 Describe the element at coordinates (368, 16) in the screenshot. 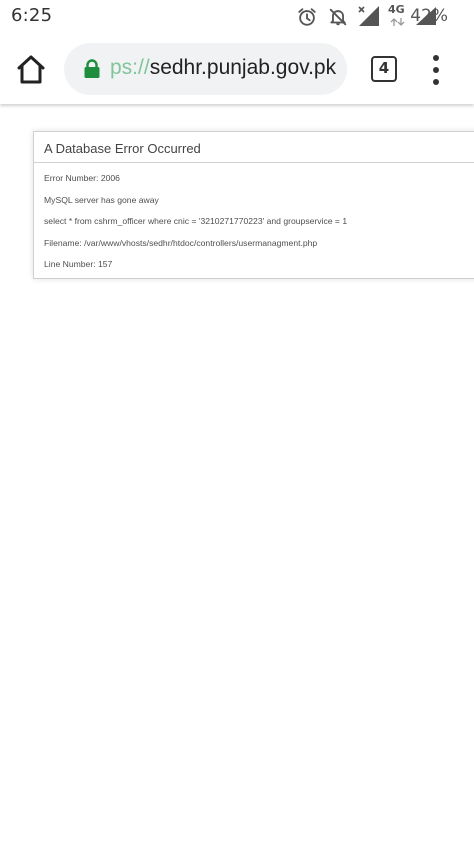

I see `signal-no-data-icon` at that location.